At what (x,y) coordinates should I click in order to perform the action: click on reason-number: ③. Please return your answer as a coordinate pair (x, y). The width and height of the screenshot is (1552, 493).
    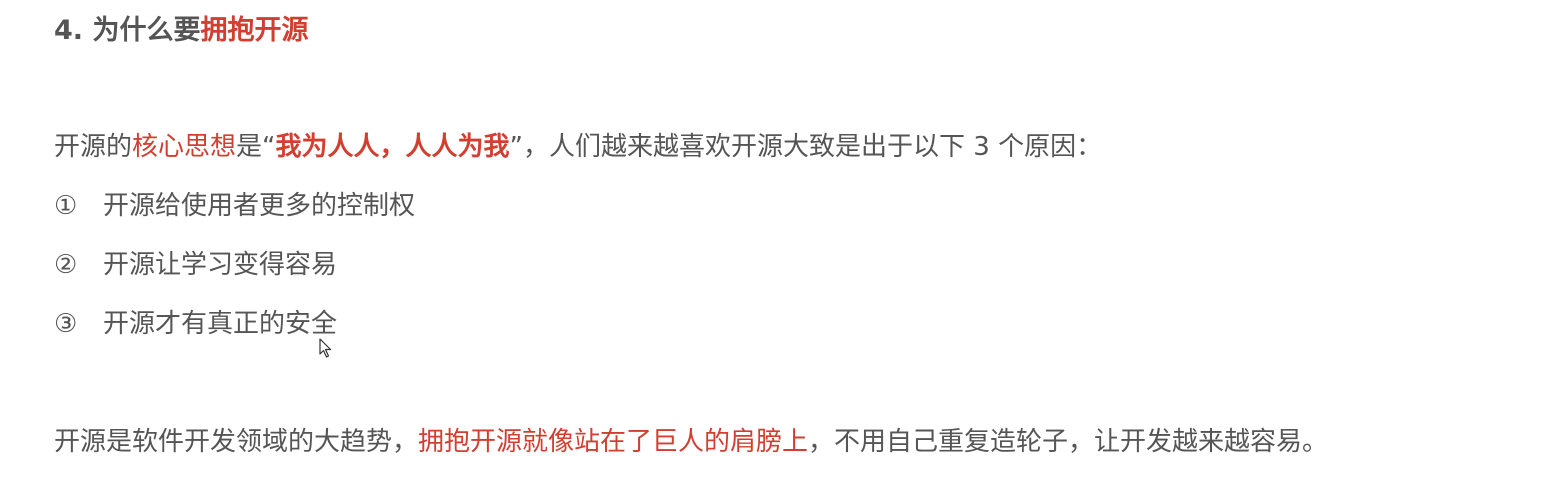
    Looking at the image, I should click on (66, 324).